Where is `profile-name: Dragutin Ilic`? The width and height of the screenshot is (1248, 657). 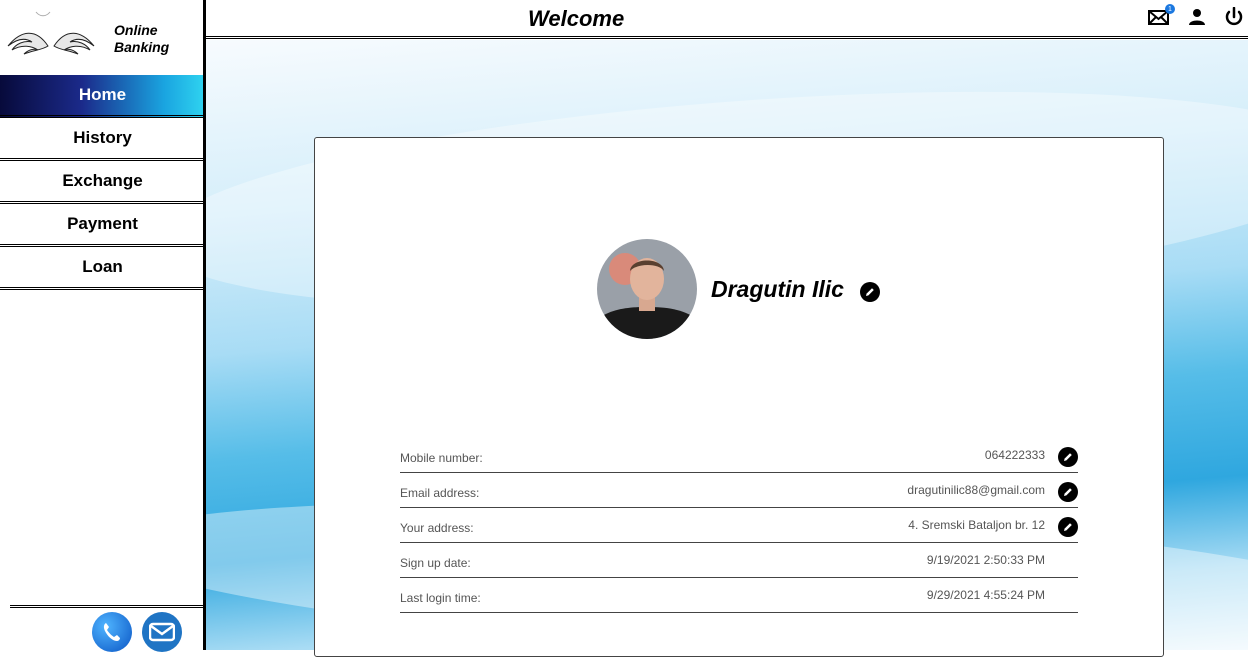
profile-name: Dragutin Ilic is located at coordinates (777, 289).